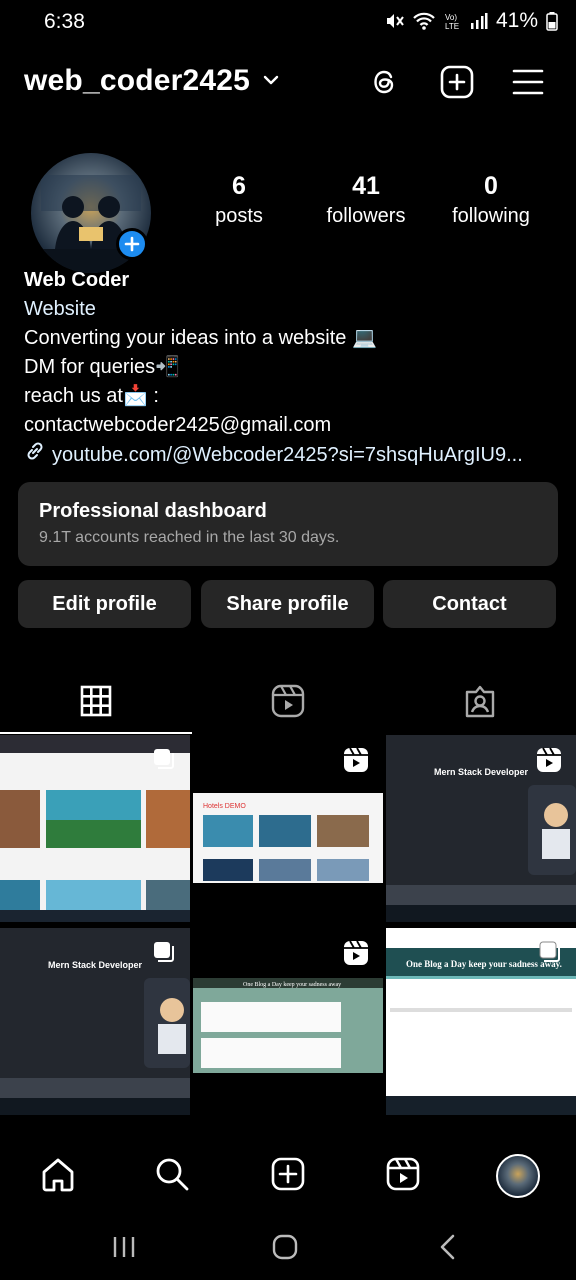 This screenshot has height=1280, width=576. What do you see at coordinates (288, 22) in the screenshot?
I see `status-bar: 6:38 Vo) LTE 41%` at bounding box center [288, 22].